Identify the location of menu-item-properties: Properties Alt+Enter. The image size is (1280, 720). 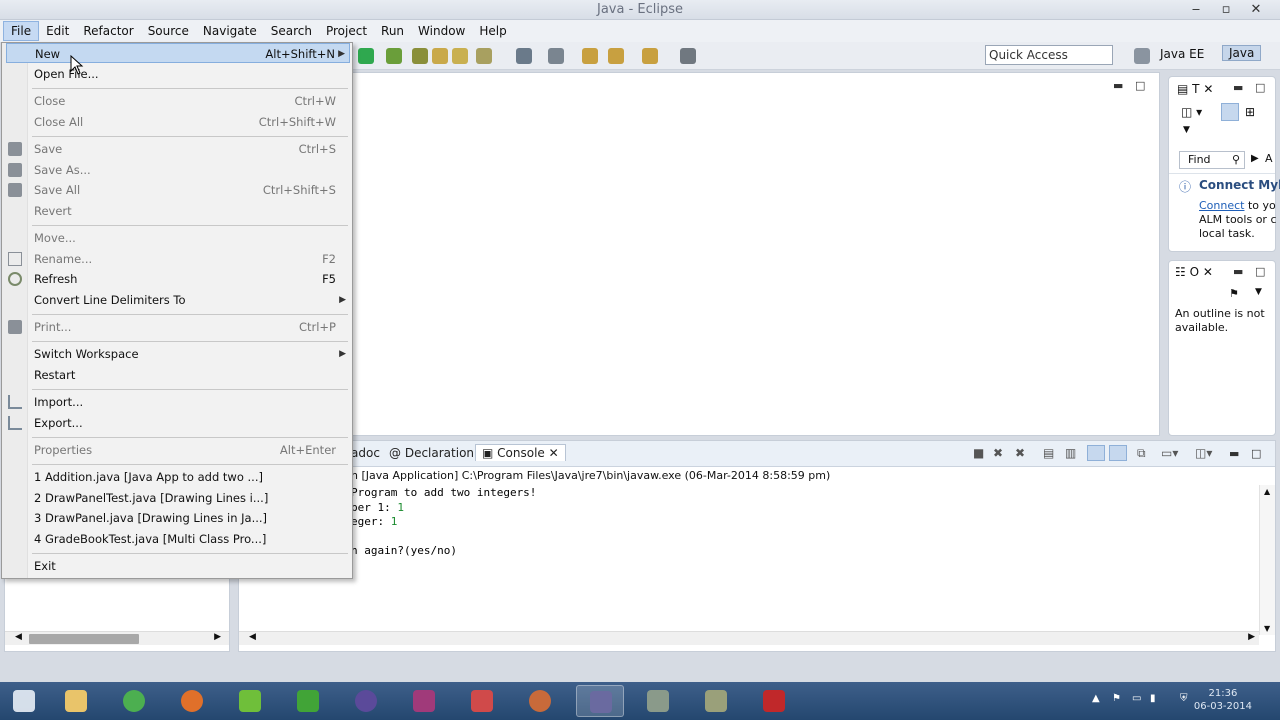
(178, 450).